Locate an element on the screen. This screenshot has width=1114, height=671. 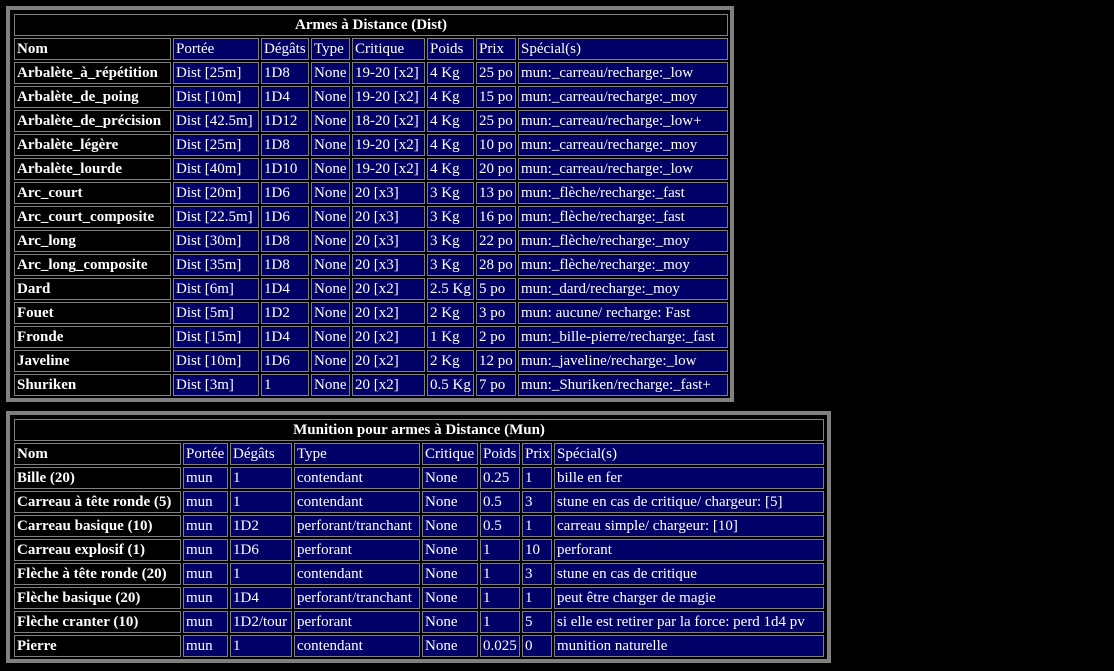
column-header: Dégâts is located at coordinates (285, 49).